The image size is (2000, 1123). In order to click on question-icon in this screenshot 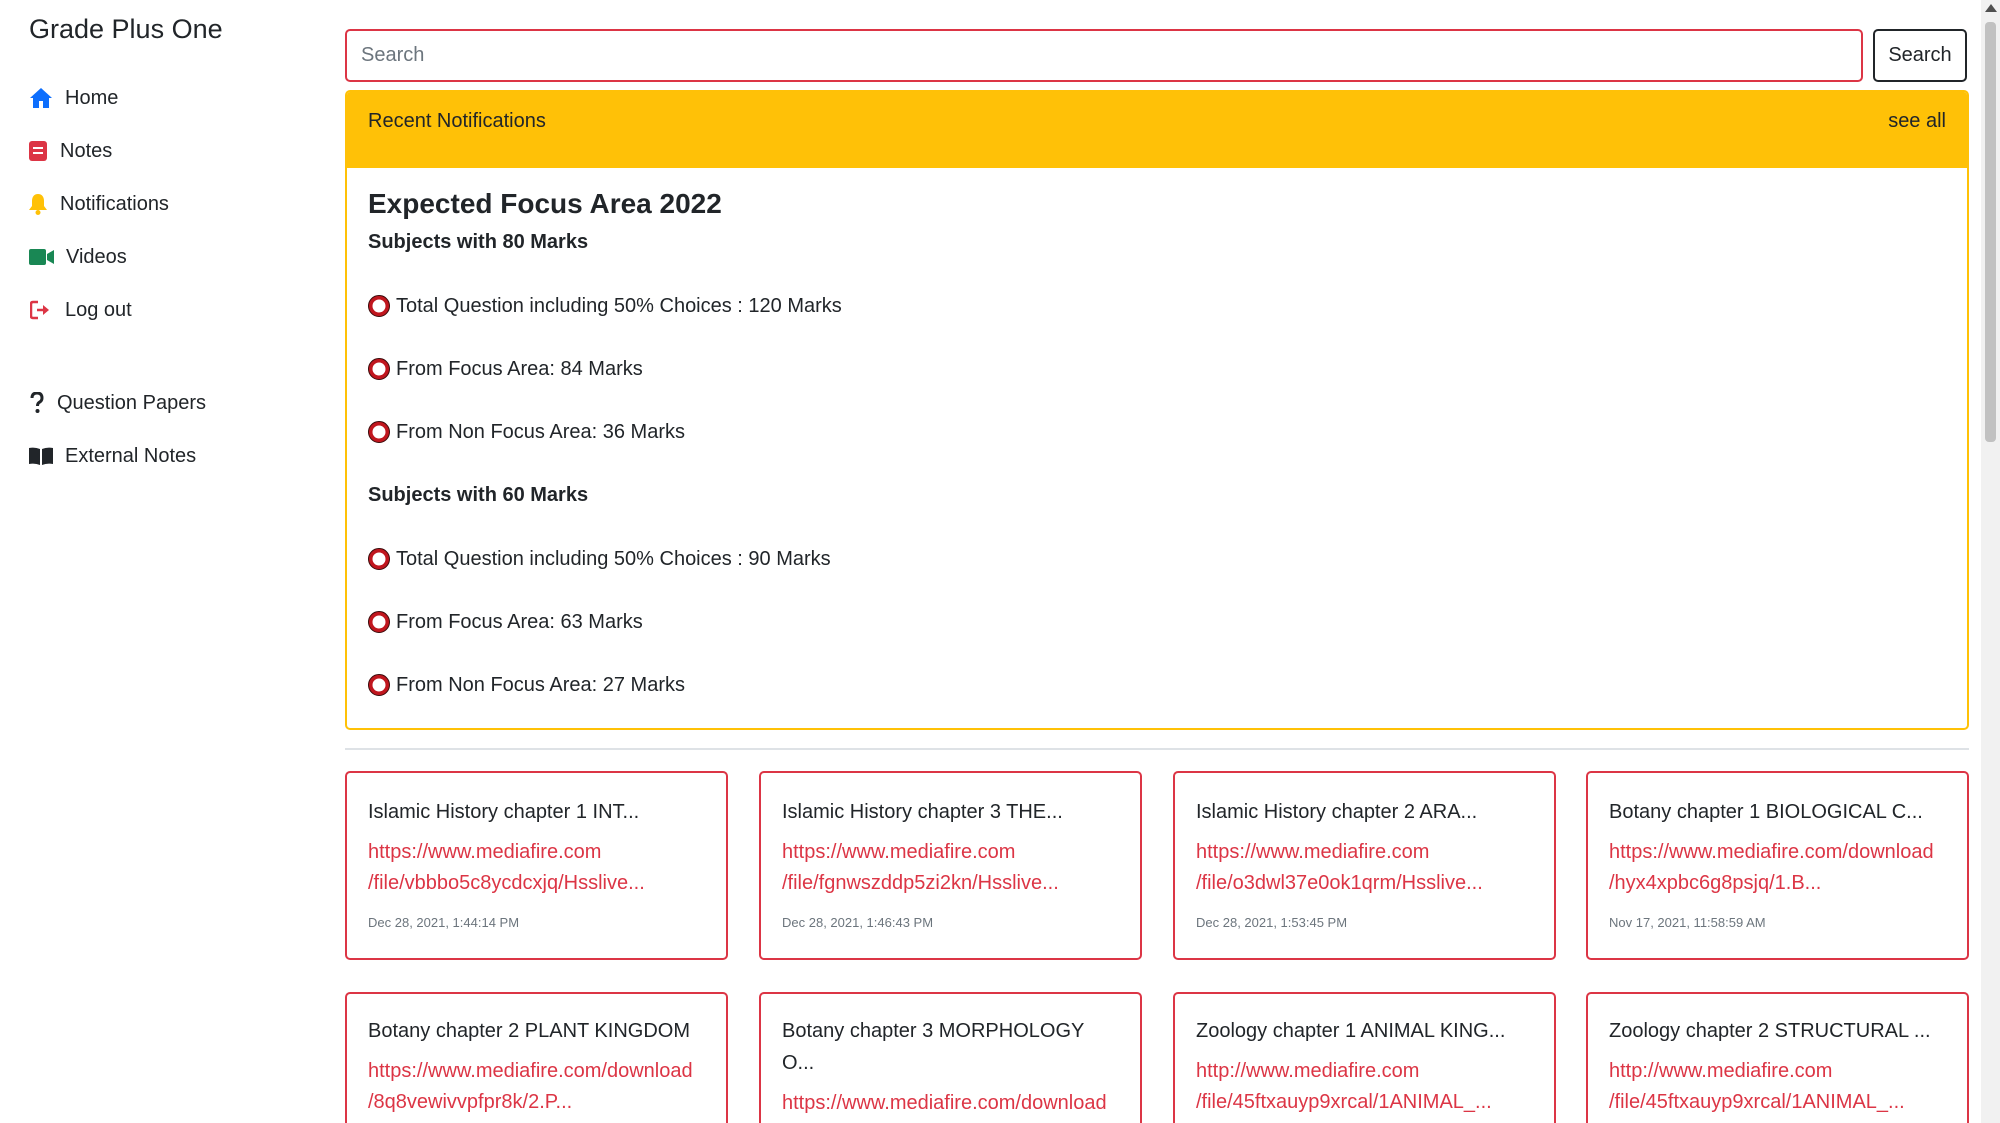, I will do `click(37, 403)`.